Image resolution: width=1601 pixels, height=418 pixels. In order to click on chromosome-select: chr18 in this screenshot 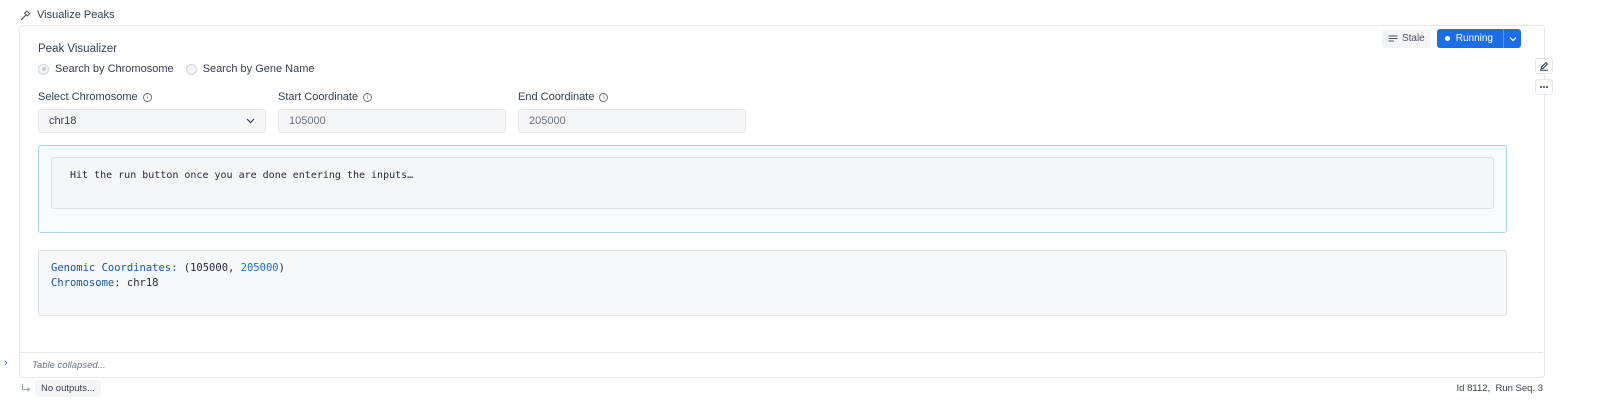, I will do `click(152, 121)`.